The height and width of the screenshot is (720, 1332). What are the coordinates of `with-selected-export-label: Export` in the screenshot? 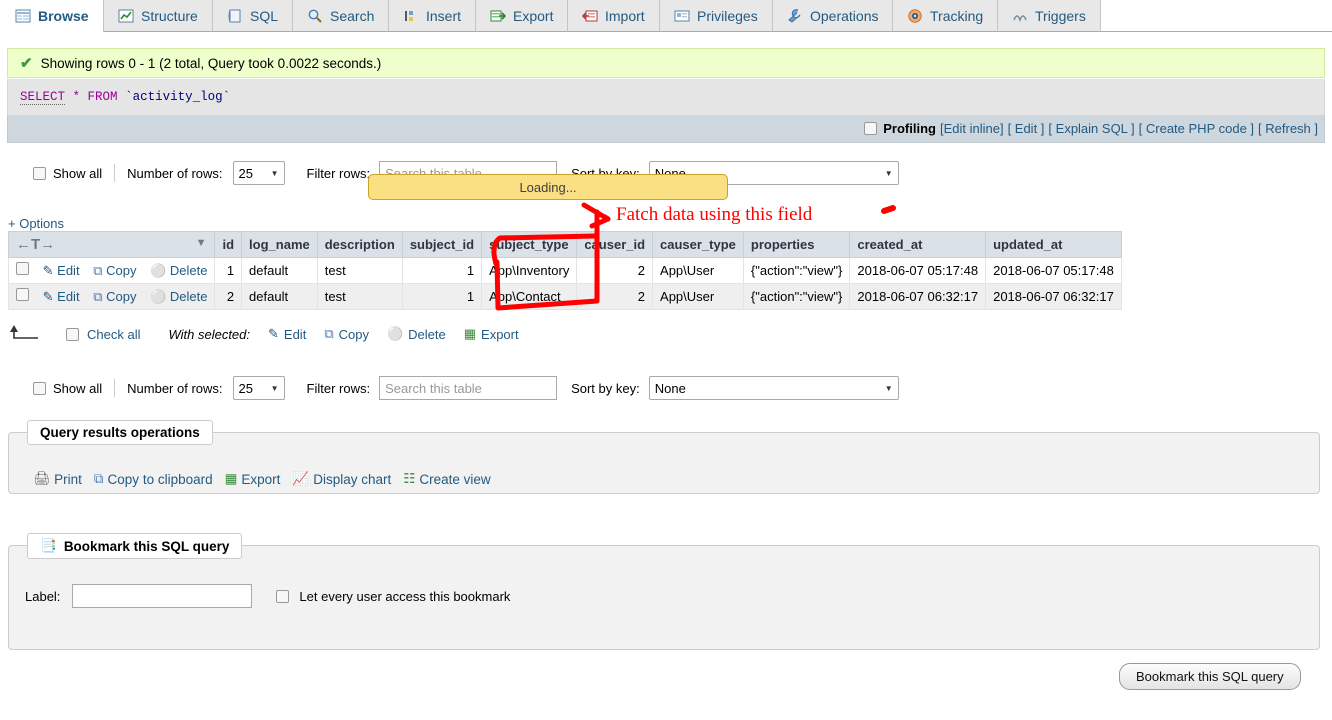 It's located at (500, 334).